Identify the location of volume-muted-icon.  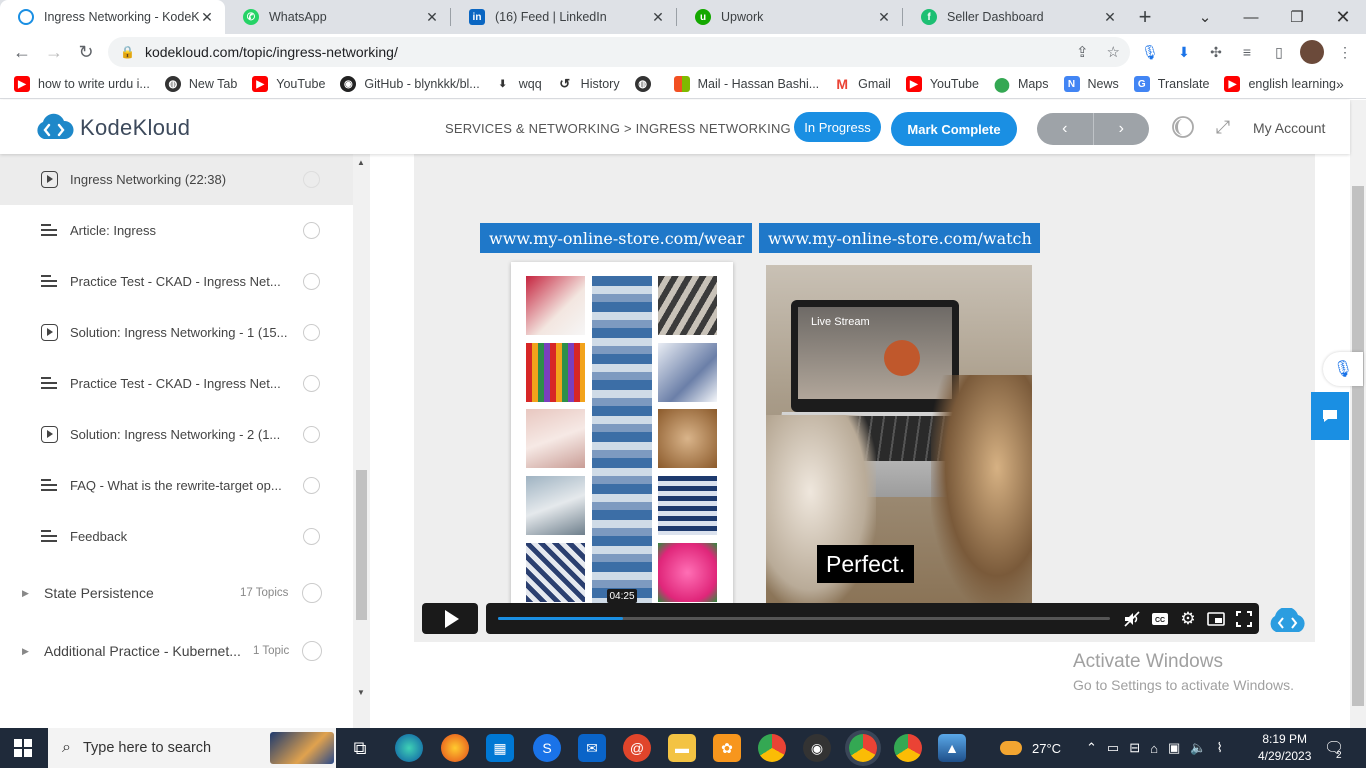
(1132, 619).